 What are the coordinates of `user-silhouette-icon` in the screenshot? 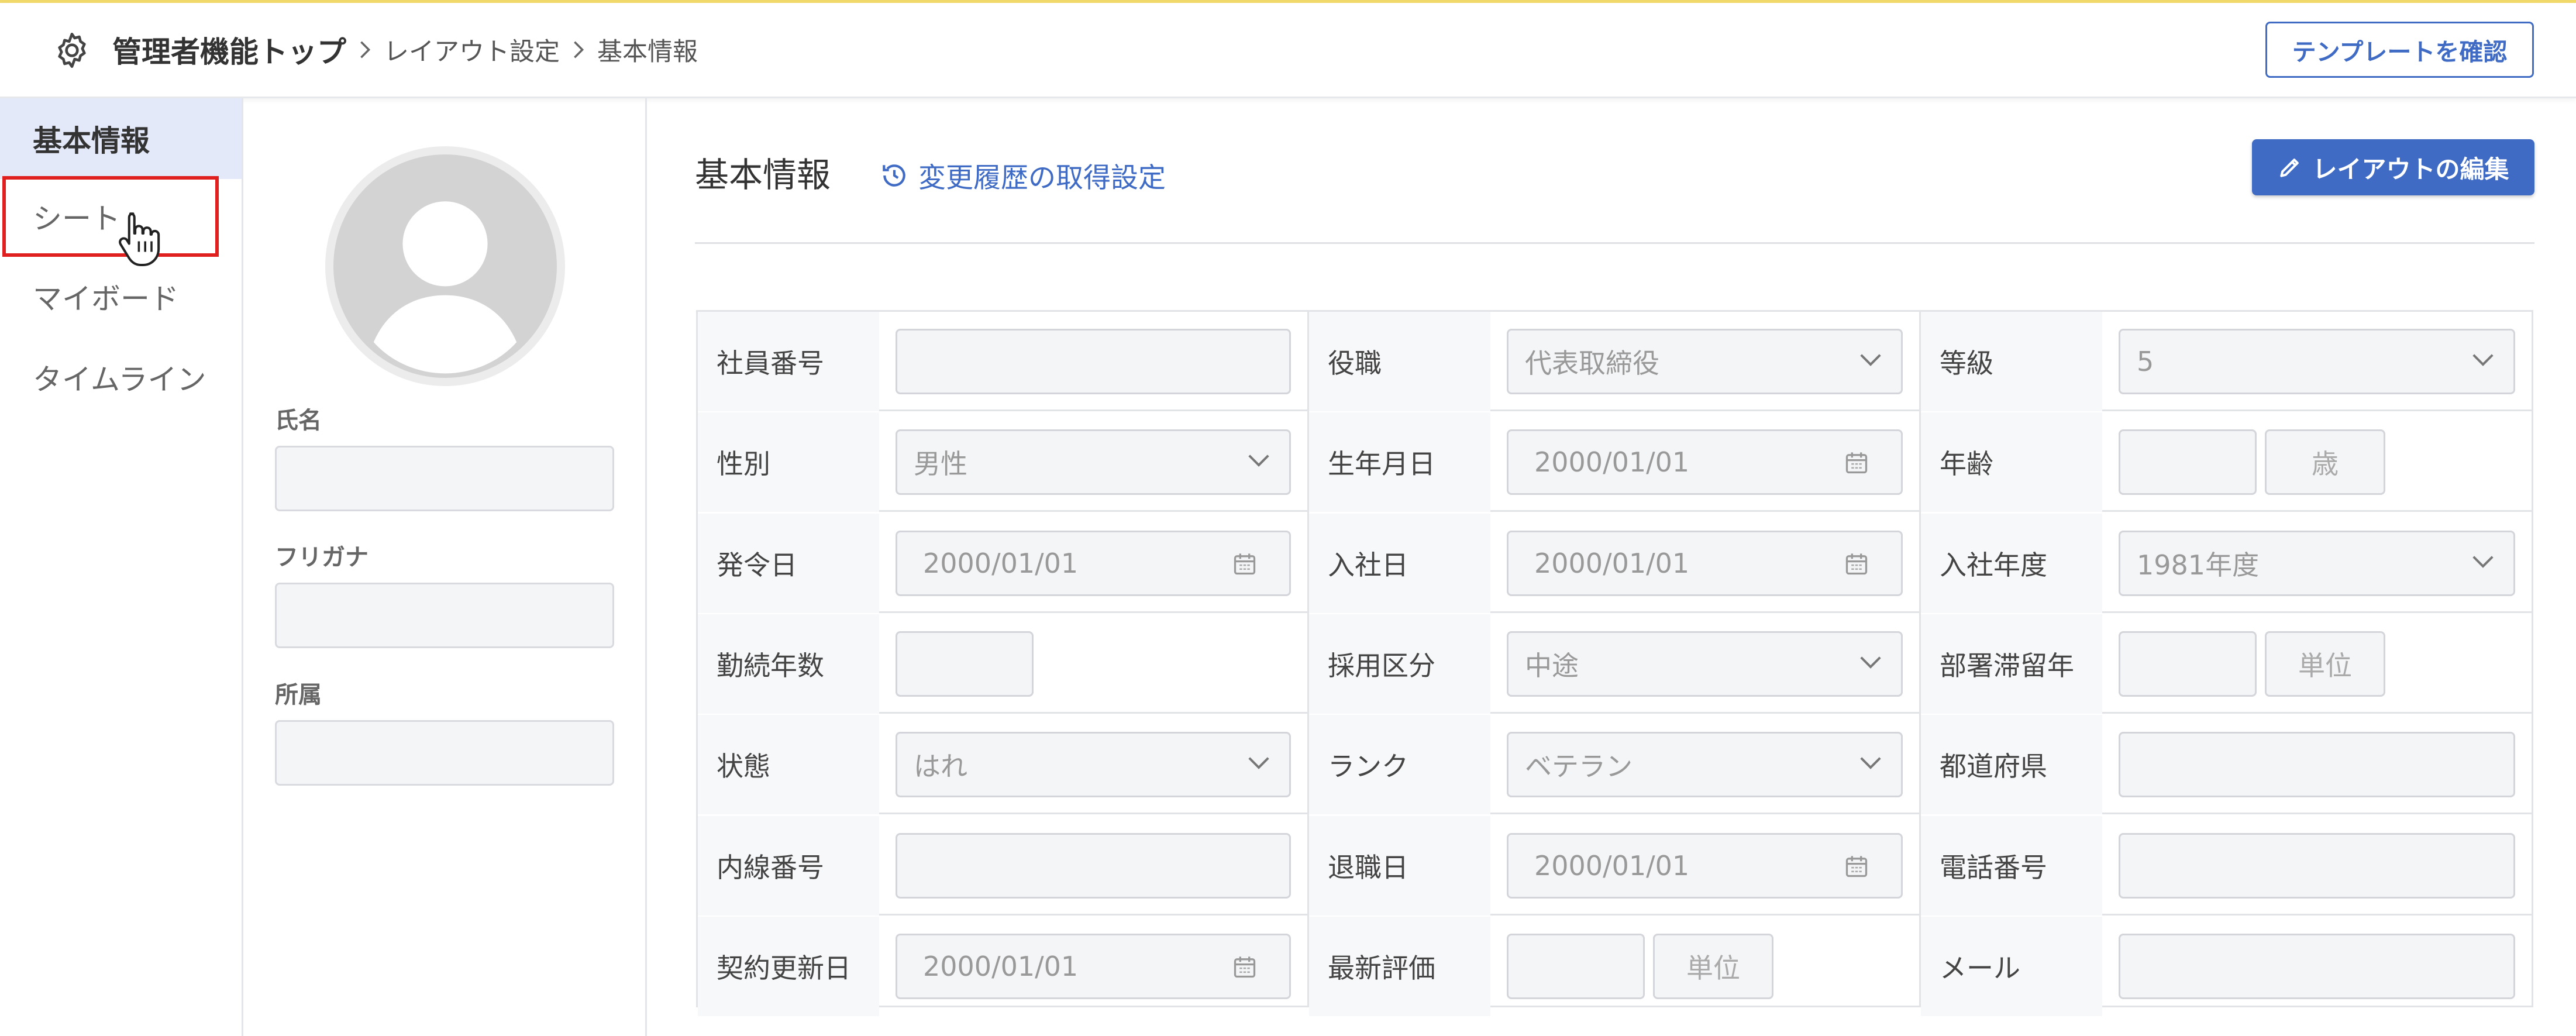 It's located at (445, 287).